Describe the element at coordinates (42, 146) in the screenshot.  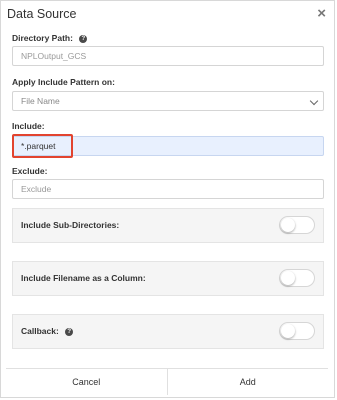
I see `include-highlight-box` at that location.